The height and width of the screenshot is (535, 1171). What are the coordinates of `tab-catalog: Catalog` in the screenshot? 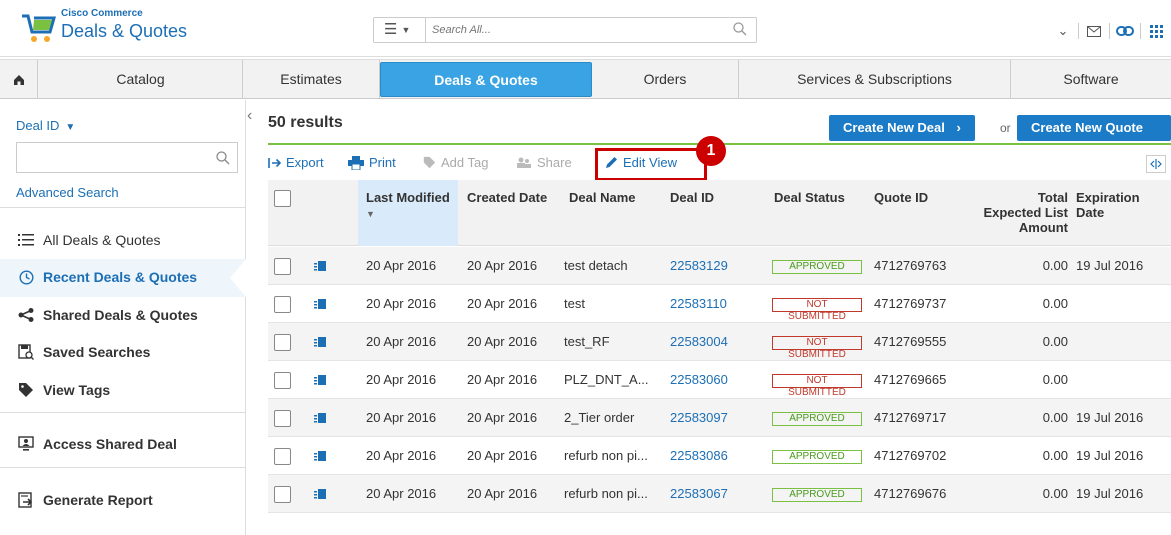 It's located at (141, 79).